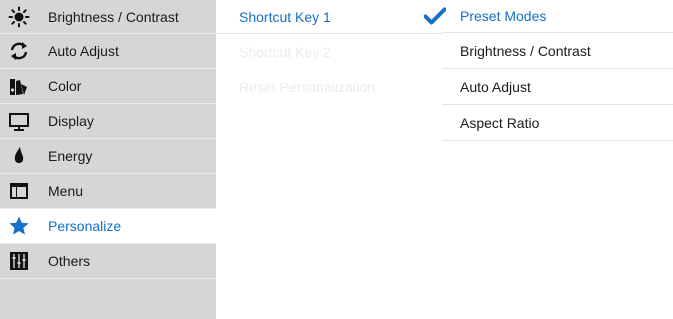  What do you see at coordinates (65, 86) in the screenshot?
I see `sidebar-item-label: Color` at bounding box center [65, 86].